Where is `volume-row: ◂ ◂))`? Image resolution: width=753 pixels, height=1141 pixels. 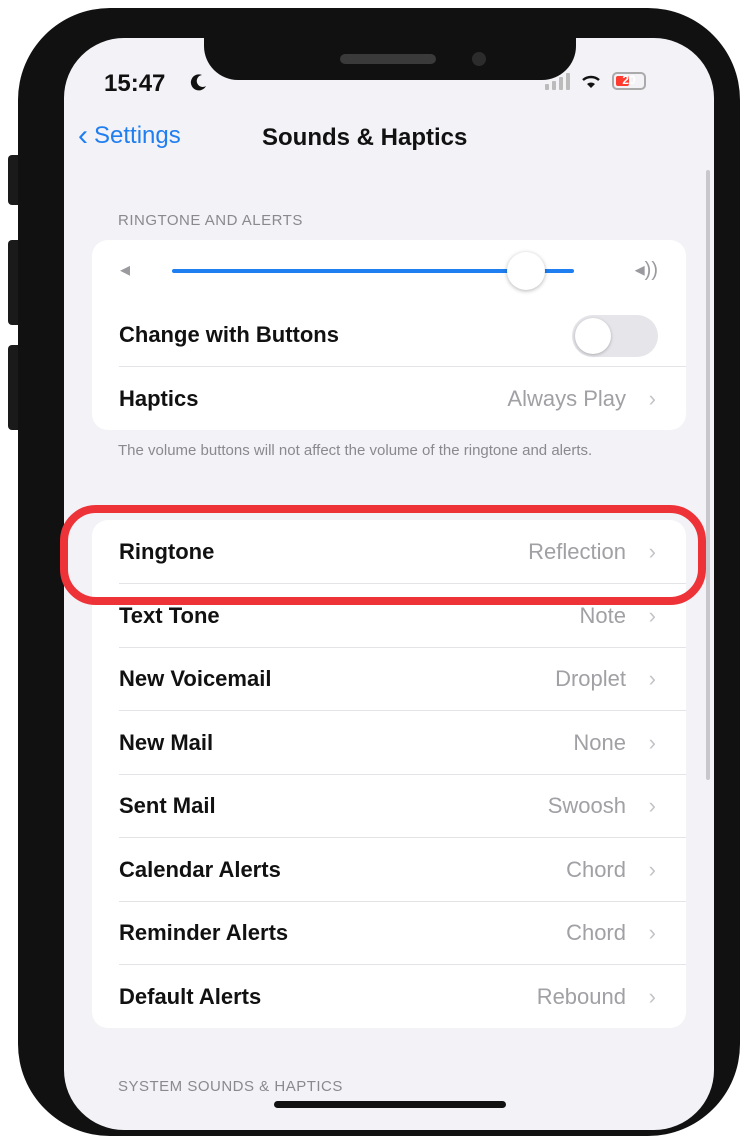 volume-row: ◂ ◂)) is located at coordinates (389, 272).